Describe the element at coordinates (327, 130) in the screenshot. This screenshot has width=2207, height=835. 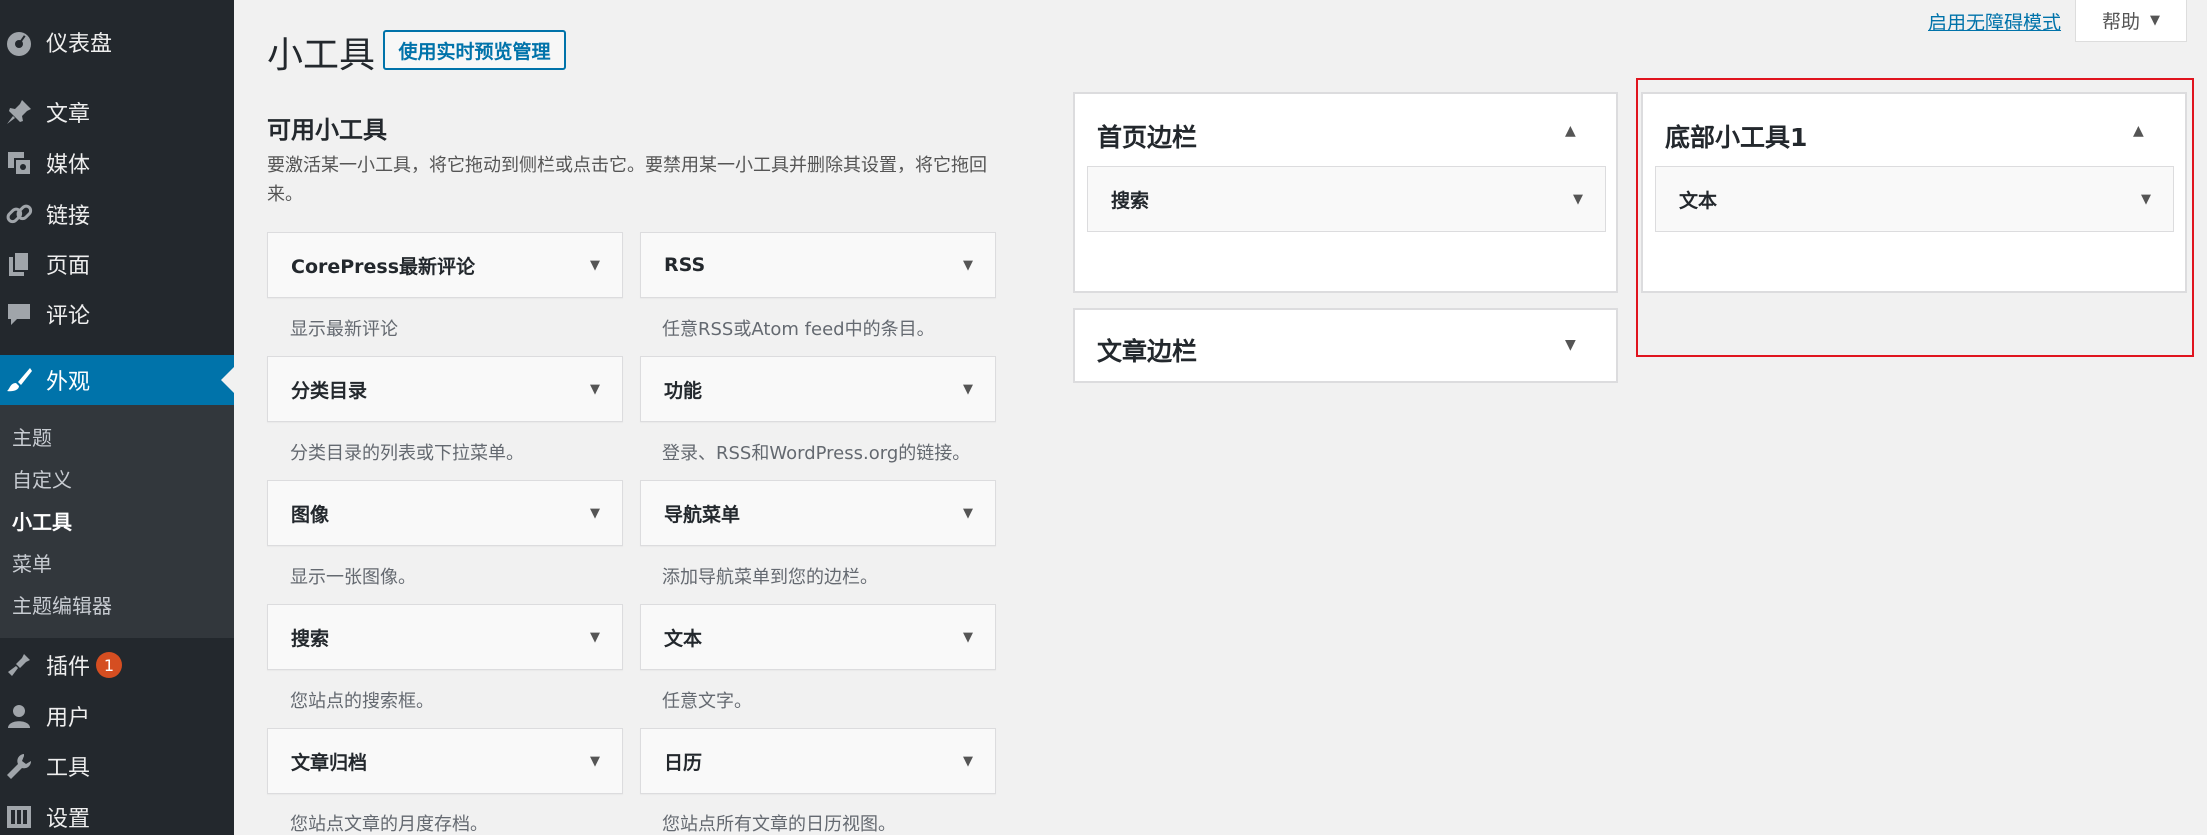
I see `available-widgets-title: 可用小工具` at that location.